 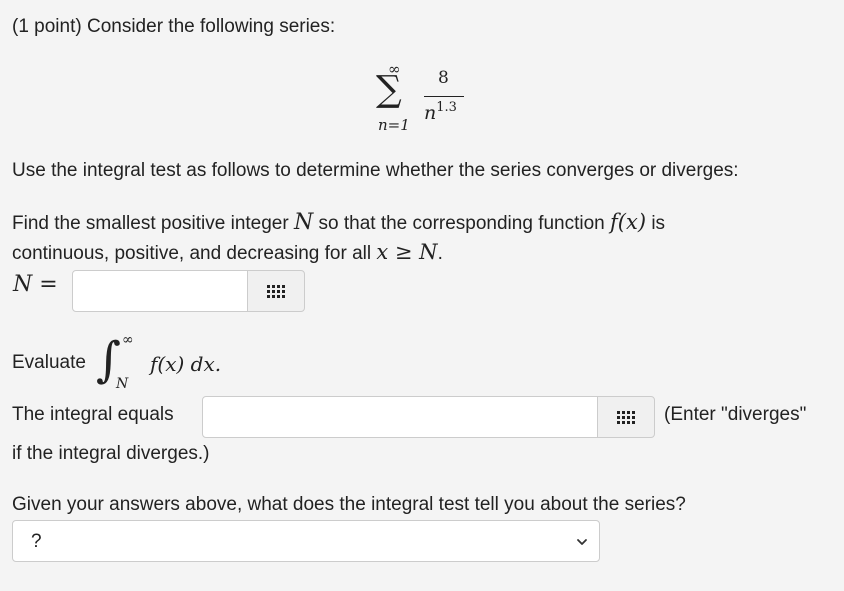 I want to click on integrand: f(x) dx., so click(x=186, y=364).